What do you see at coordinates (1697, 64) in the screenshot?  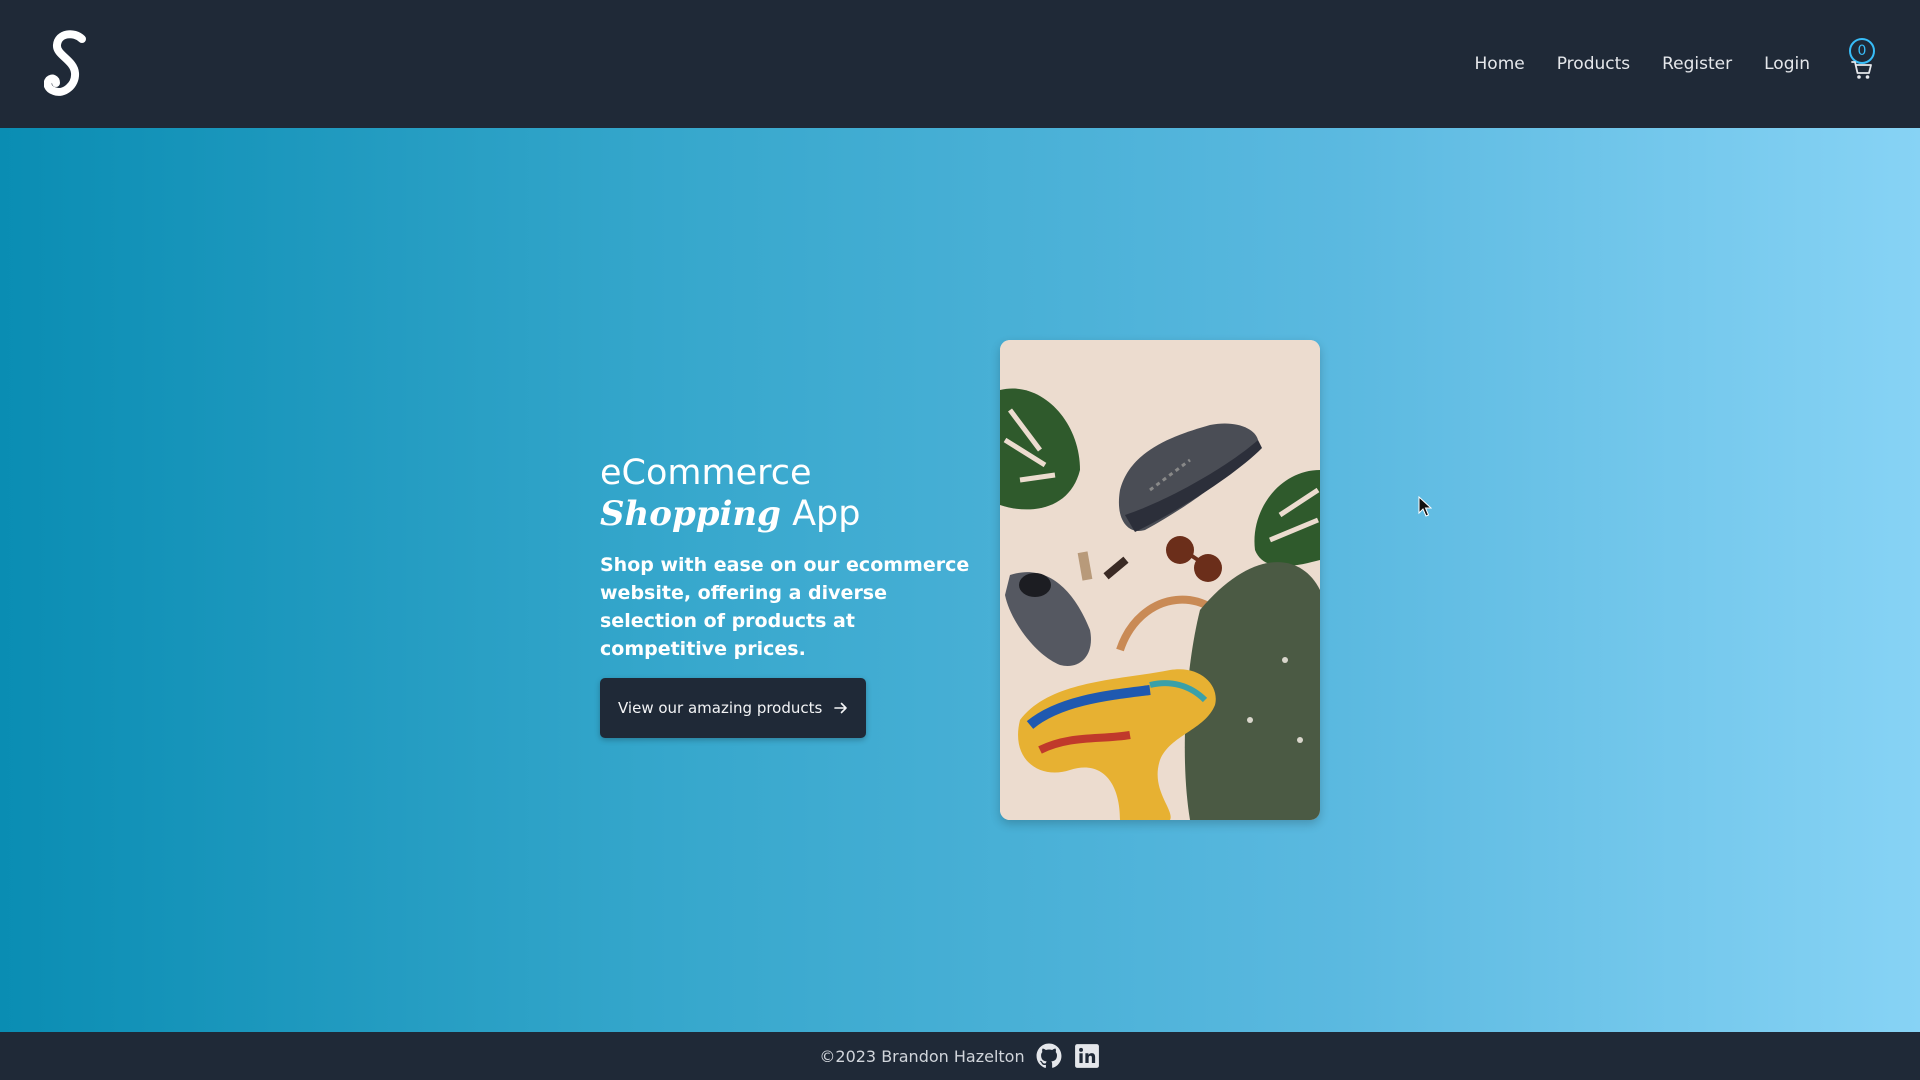 I see `nav-register-link: Register` at bounding box center [1697, 64].